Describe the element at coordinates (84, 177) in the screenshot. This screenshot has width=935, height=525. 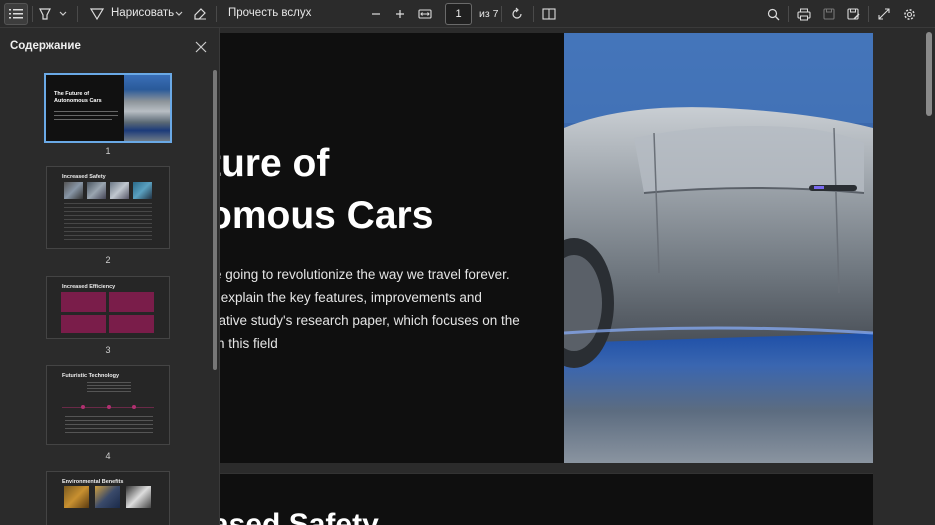
I see `thumbnail-title: Increased Safety` at that location.